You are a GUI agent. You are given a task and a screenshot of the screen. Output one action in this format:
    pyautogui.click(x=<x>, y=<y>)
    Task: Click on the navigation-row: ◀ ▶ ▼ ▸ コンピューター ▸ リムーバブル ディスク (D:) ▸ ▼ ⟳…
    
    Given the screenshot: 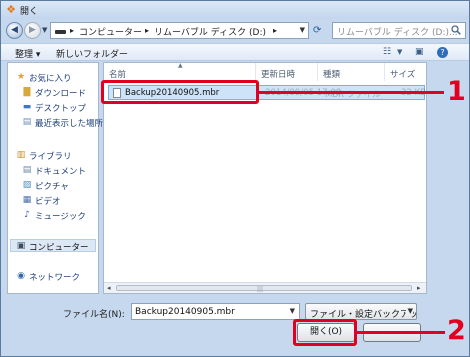 What is the action you would take?
    pyautogui.click(x=235, y=31)
    